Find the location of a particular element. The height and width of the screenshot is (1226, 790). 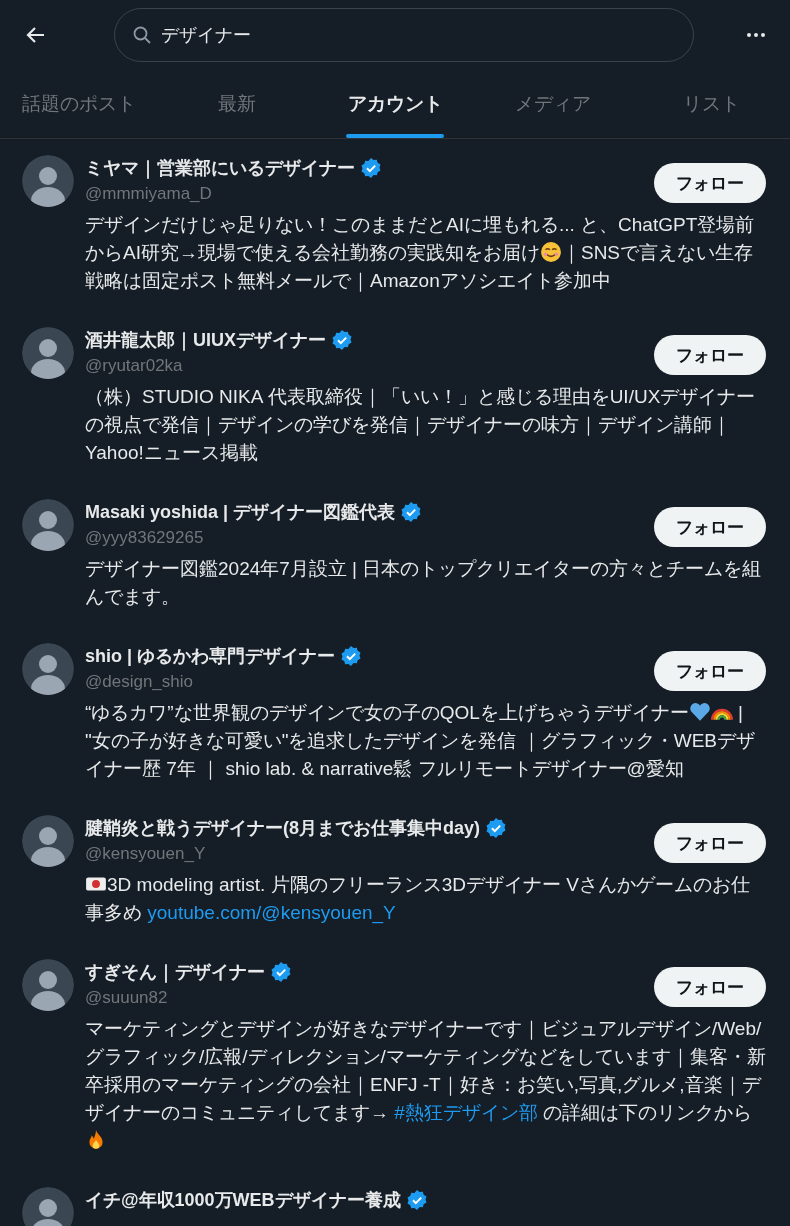

account-handle: @suuun82 is located at coordinates (127, 998).